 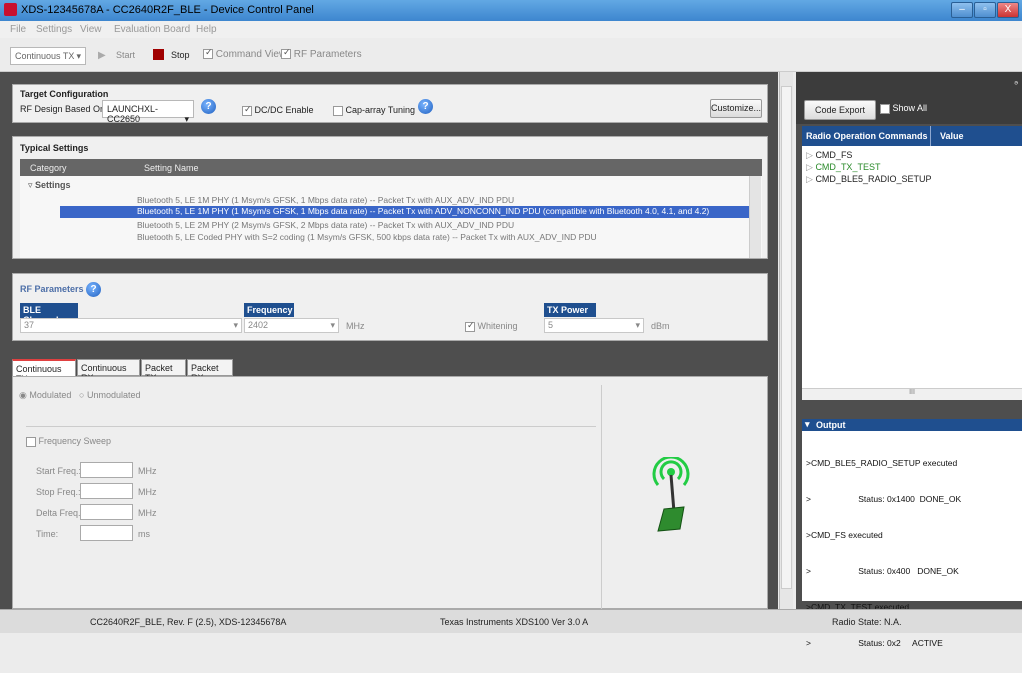 What do you see at coordinates (108, 371) in the screenshot?
I see `tab-continuous-rx: Continuous RX` at bounding box center [108, 371].